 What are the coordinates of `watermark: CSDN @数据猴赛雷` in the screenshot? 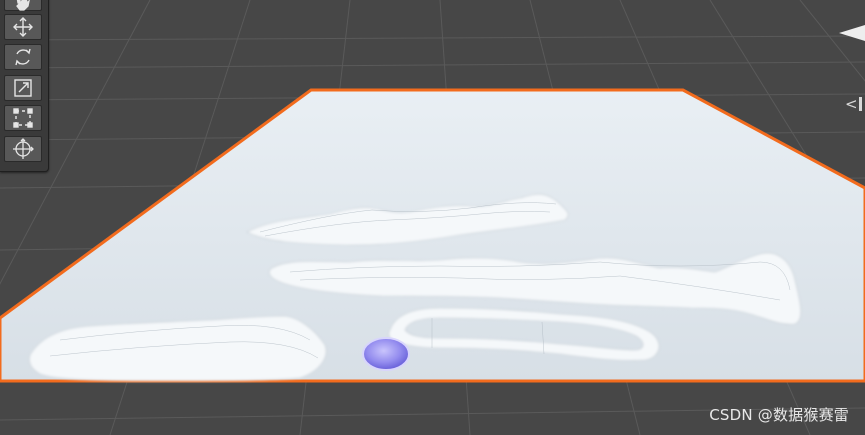 It's located at (779, 415).